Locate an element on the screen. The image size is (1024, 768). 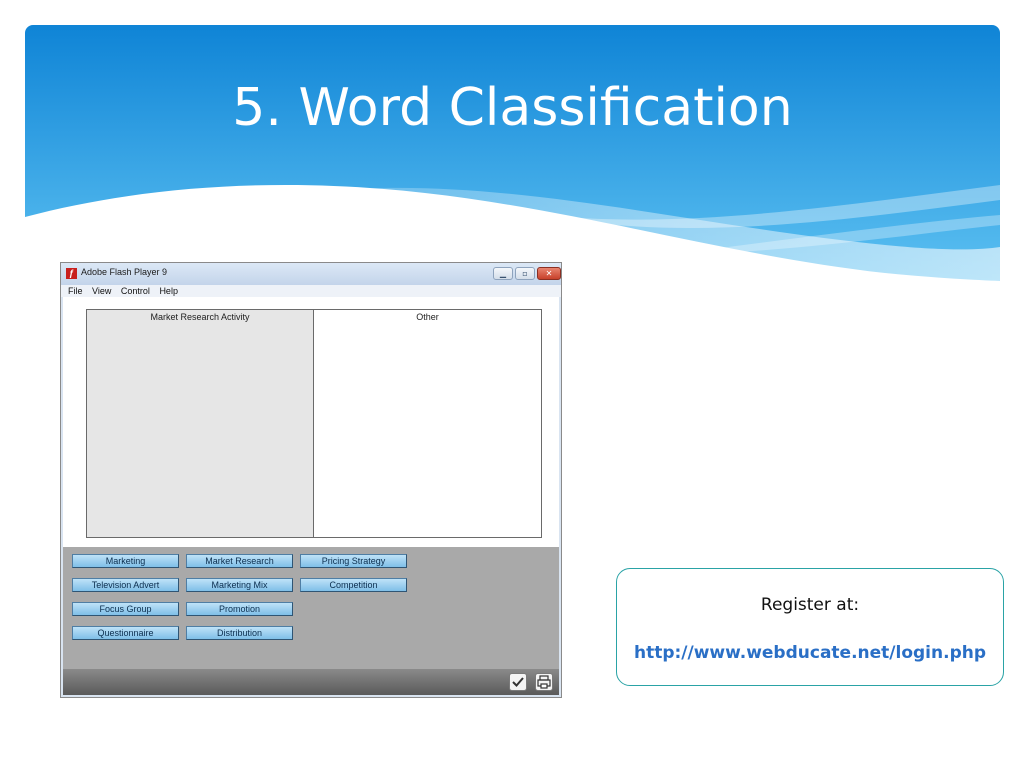
control-bar is located at coordinates (311, 682).